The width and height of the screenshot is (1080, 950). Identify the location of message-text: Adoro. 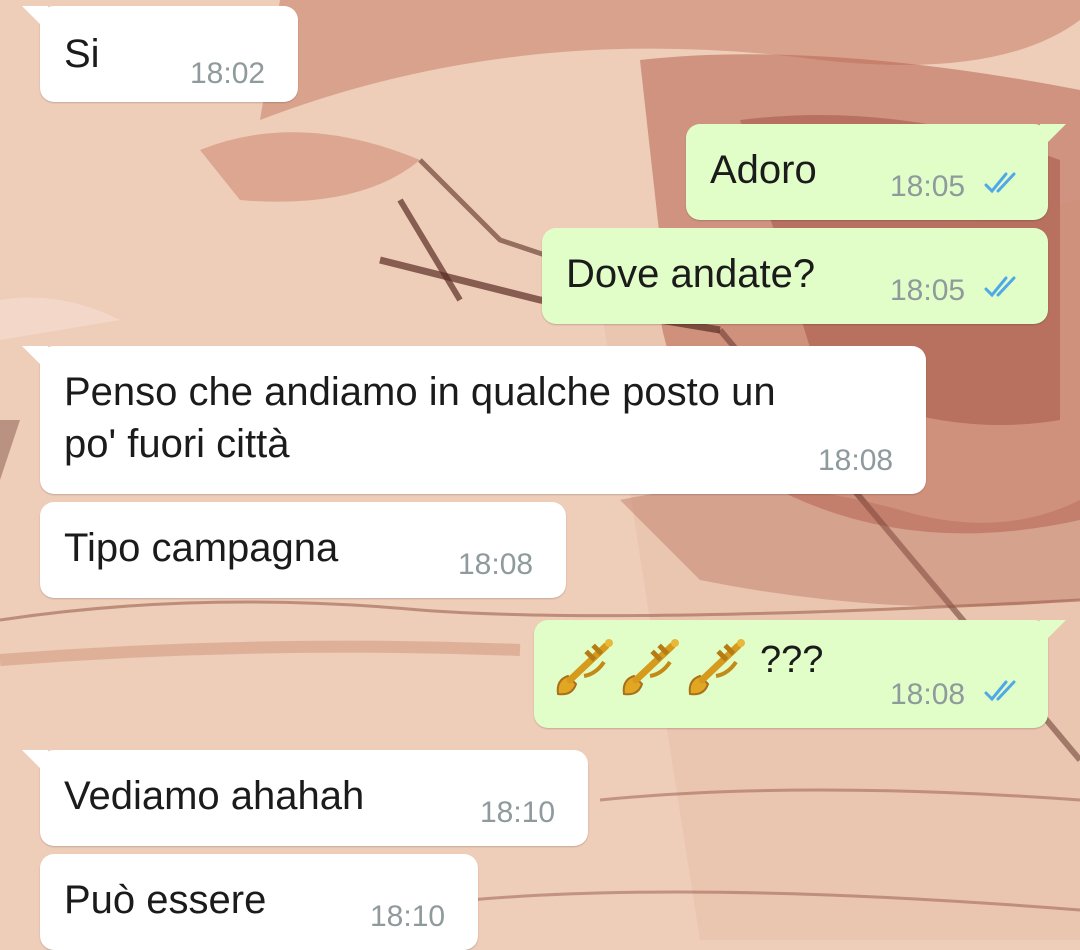
(763, 170).